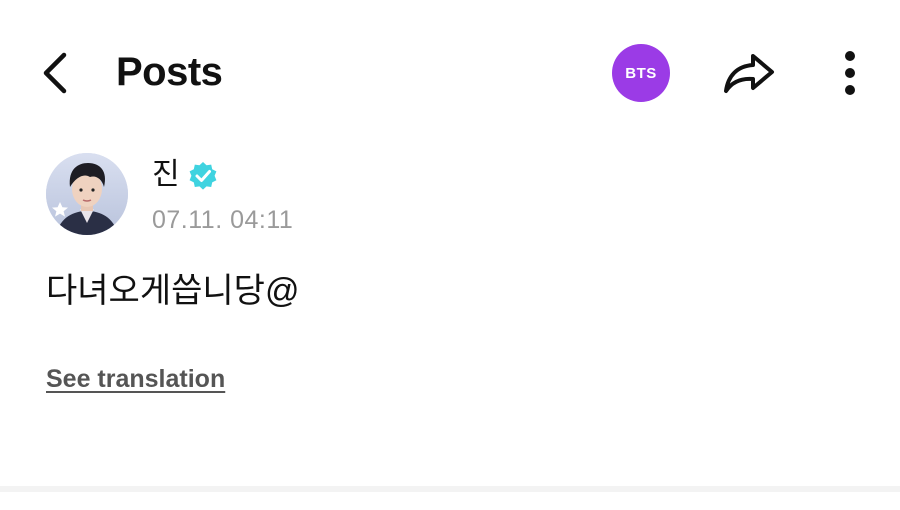  Describe the element at coordinates (450, 489) in the screenshot. I see `section-divider` at that location.